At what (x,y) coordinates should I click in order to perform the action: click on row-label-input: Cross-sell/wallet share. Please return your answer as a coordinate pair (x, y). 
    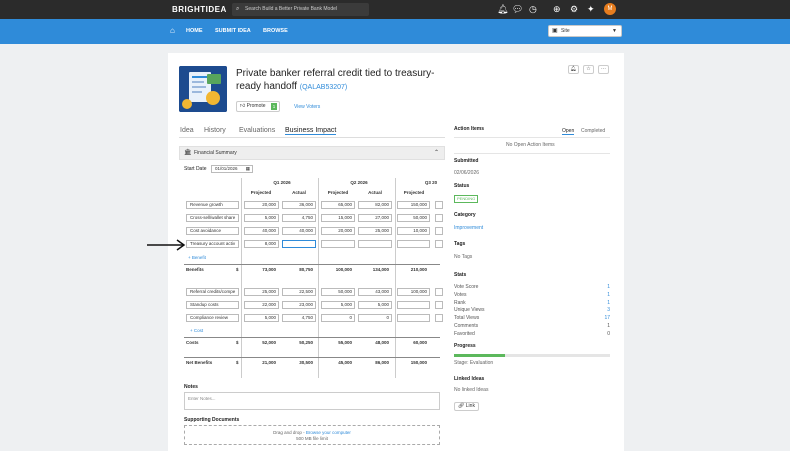
    Looking at the image, I should click on (212, 218).